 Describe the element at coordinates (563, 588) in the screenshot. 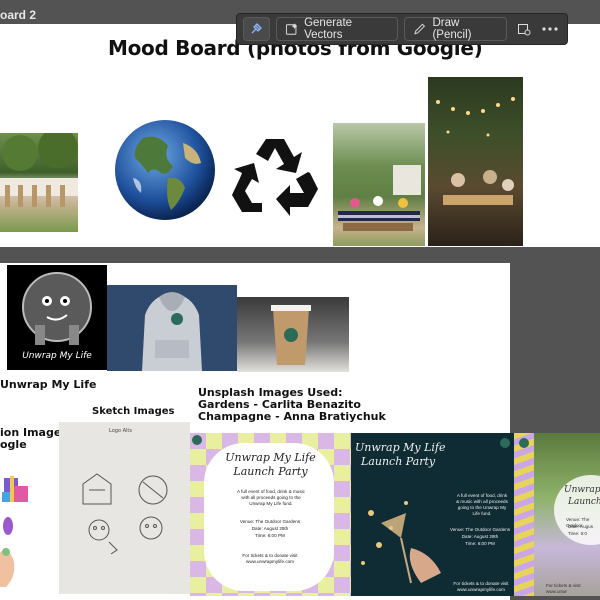

I see `invite3-tickets: For tickets & visit www.unwr` at that location.